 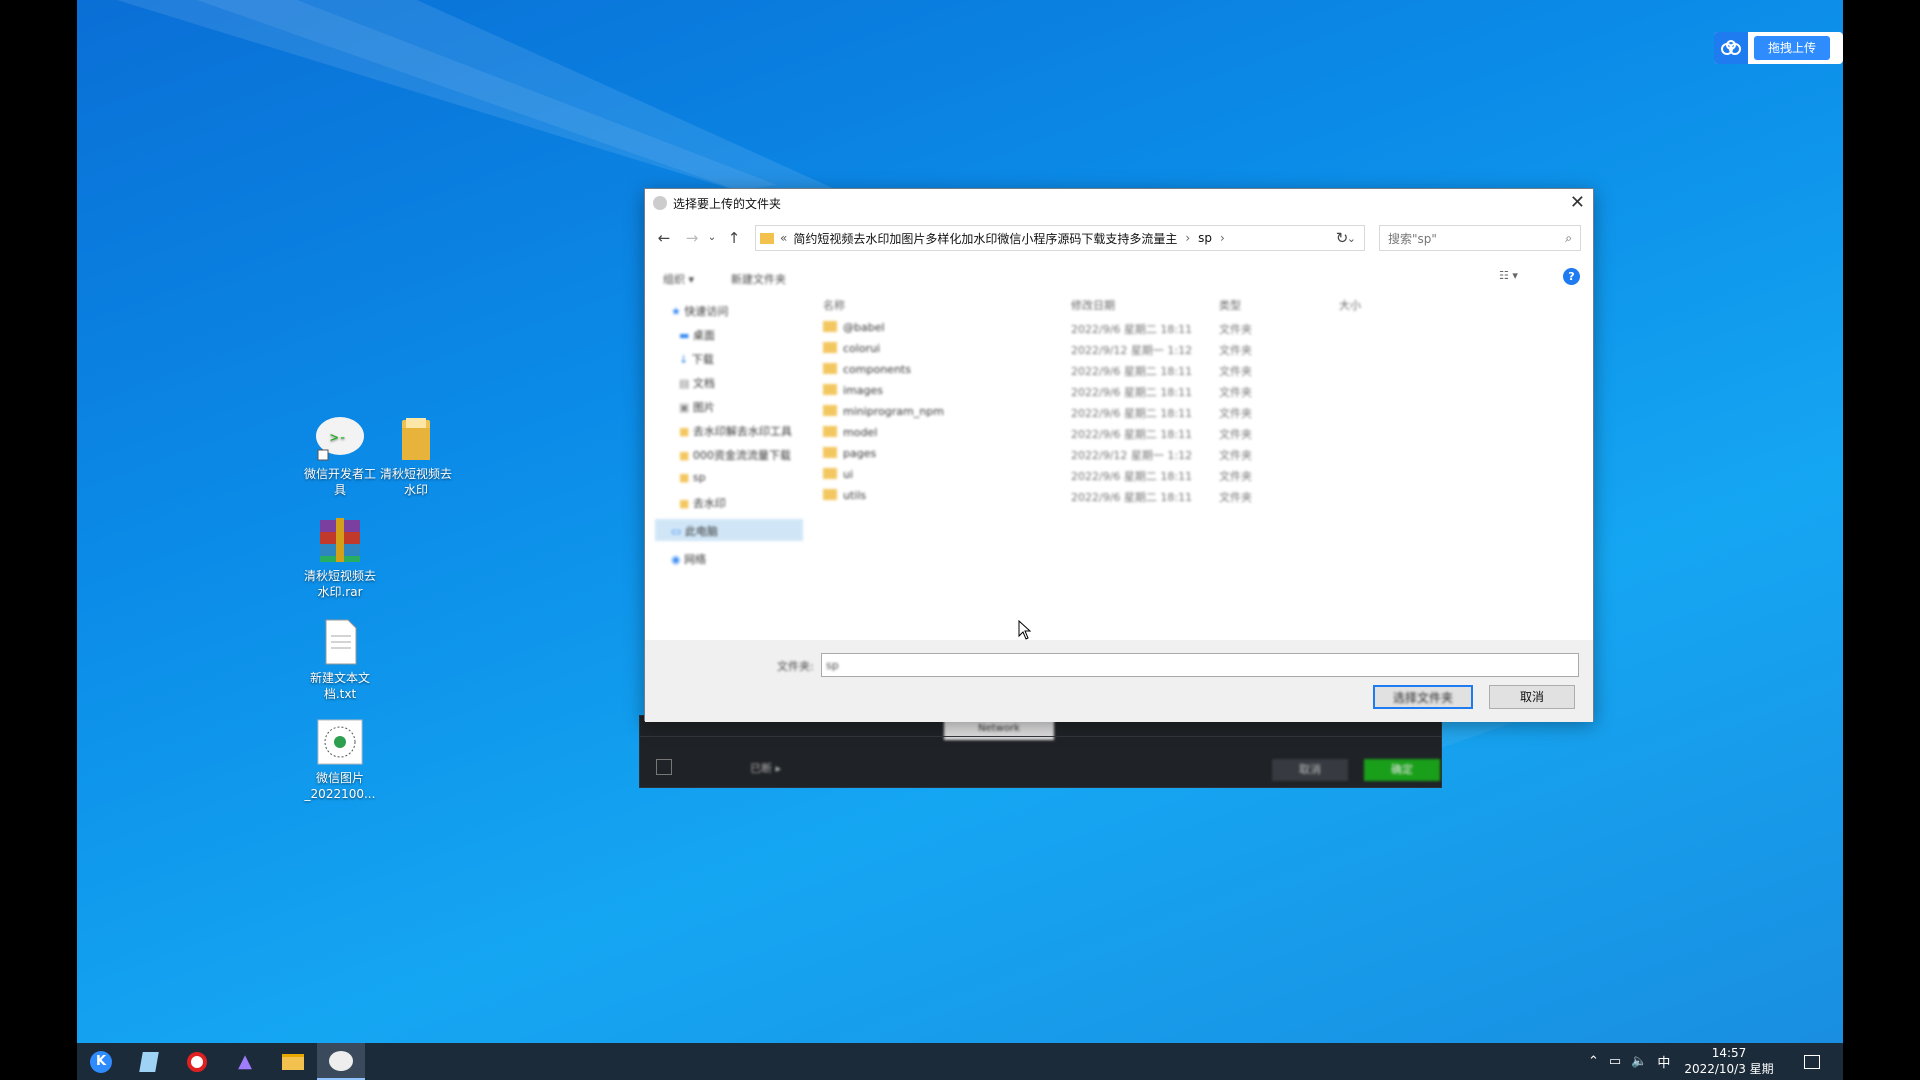 What do you see at coordinates (729, 530) in the screenshot?
I see `nav-item-this-pc: ▭ 此电脑` at bounding box center [729, 530].